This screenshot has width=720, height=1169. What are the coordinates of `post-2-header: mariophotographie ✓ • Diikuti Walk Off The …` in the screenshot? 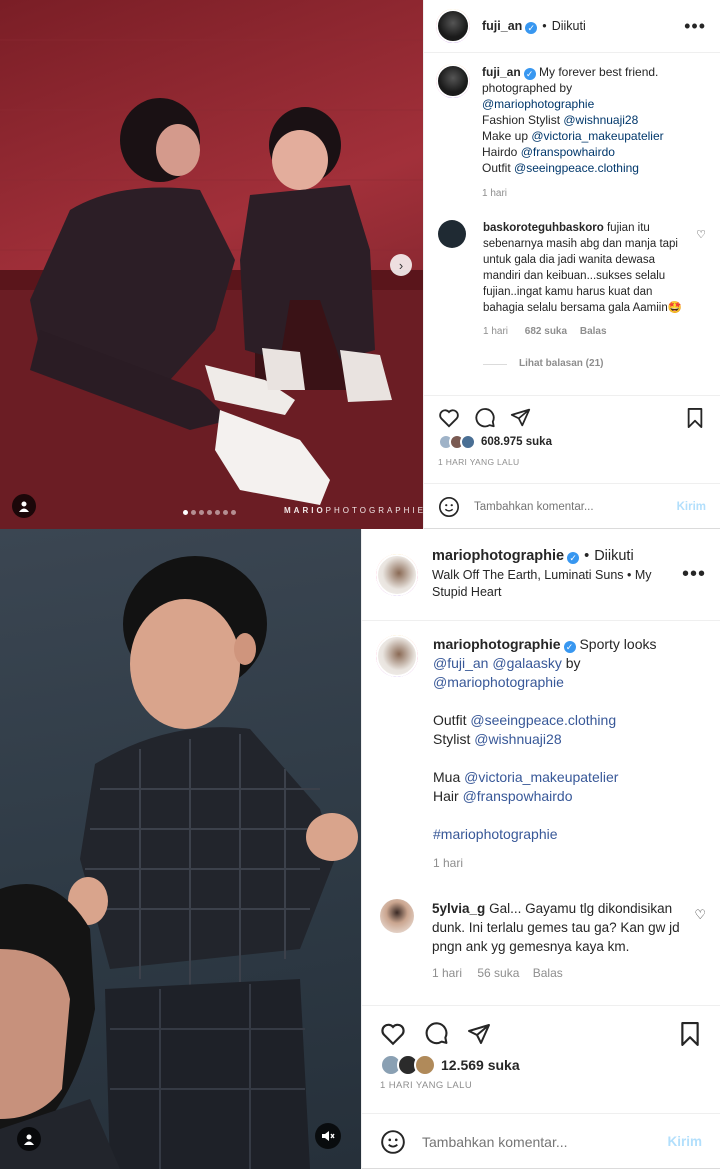 It's located at (541, 575).